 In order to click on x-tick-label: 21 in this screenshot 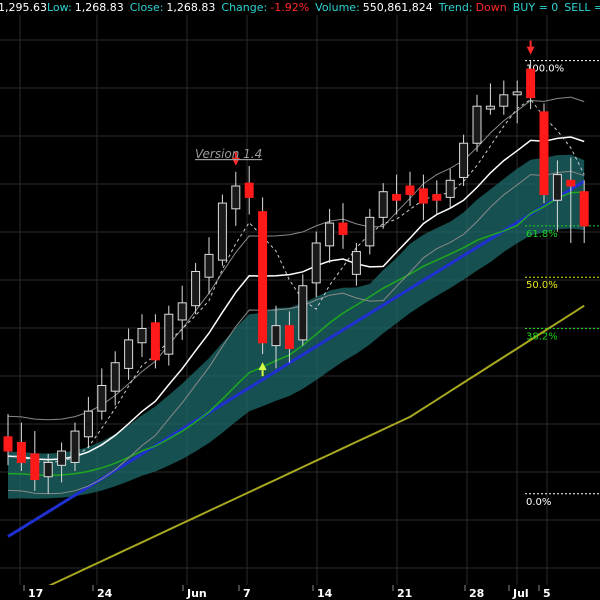, I will do `click(404, 593)`.